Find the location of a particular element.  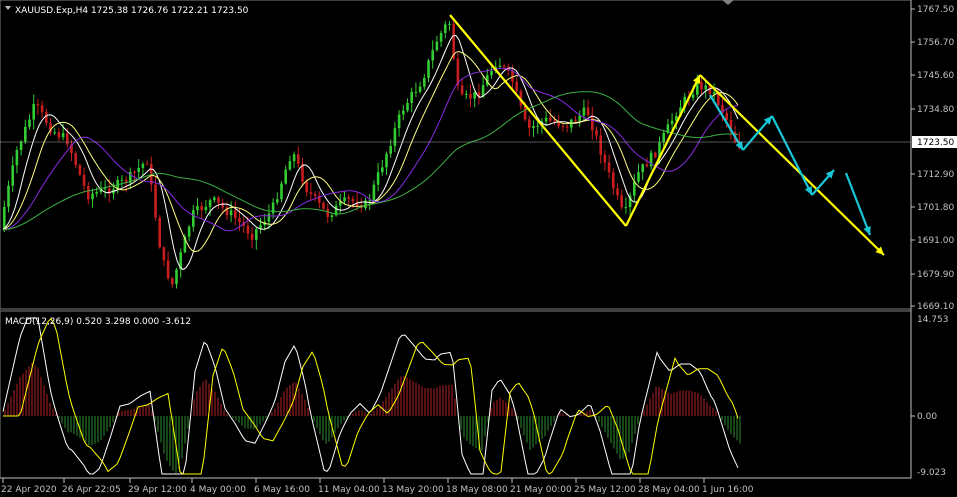

price-tick-label: 1712.90 is located at coordinates (935, 175).